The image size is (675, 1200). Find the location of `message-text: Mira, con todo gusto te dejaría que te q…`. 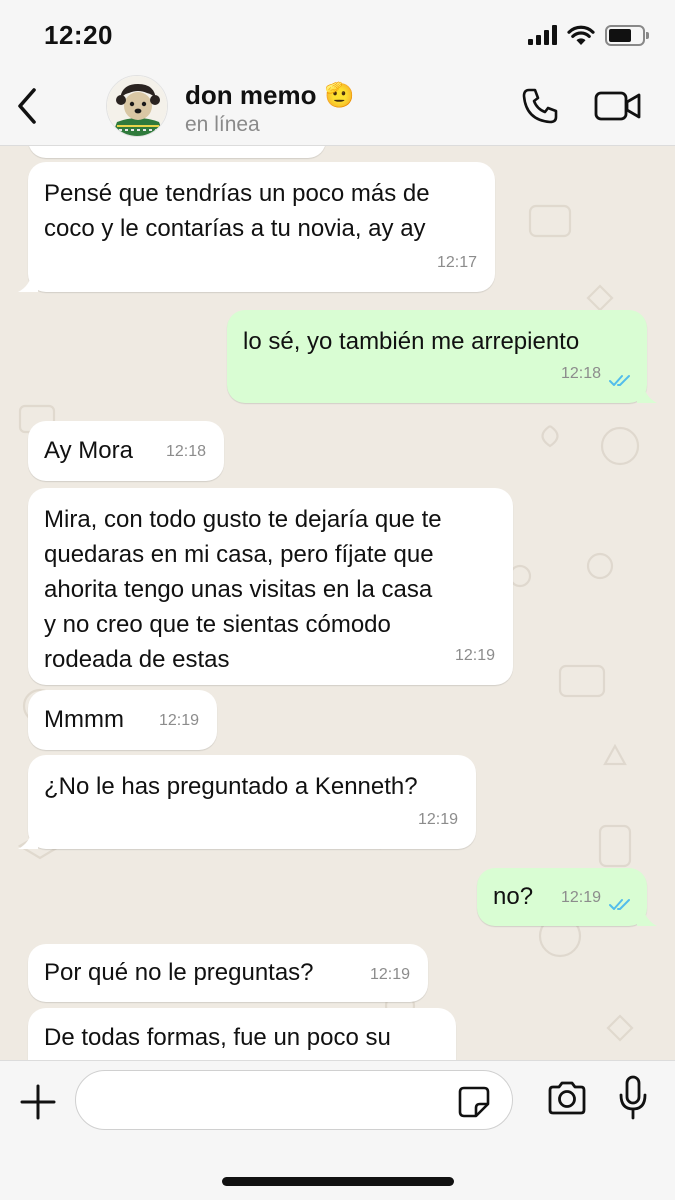

message-text: Mira, con todo gusto te dejaría que te q… is located at coordinates (243, 589).